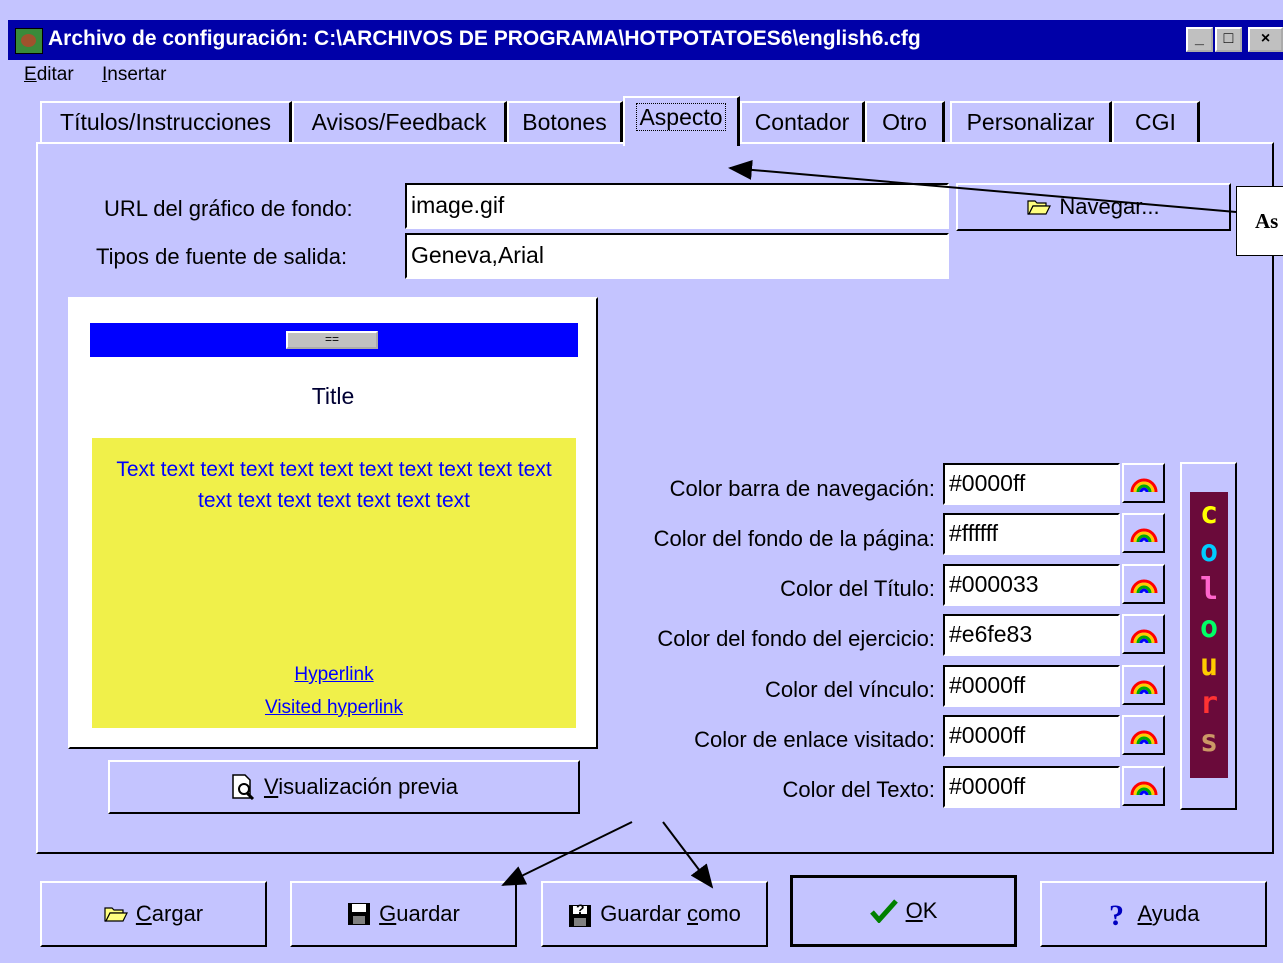 This screenshot has width=1283, height=963. Describe the element at coordinates (1267, 221) in the screenshot. I see `callout-text: As` at that location.